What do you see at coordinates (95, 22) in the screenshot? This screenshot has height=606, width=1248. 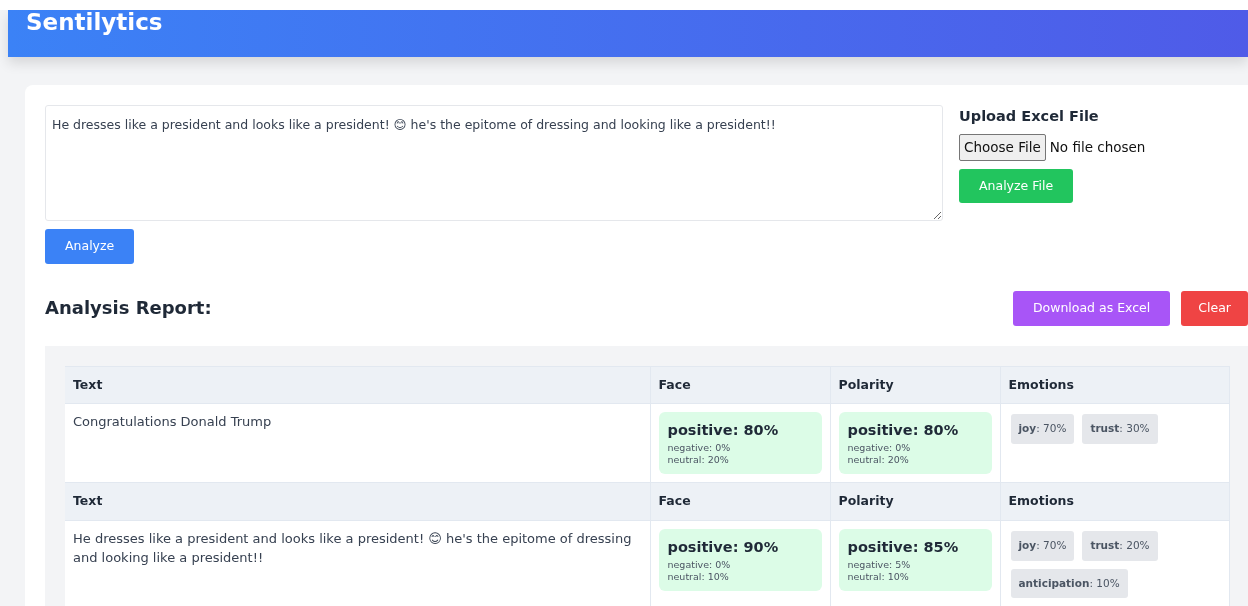 I see `app-title: Sentilytics` at bounding box center [95, 22].